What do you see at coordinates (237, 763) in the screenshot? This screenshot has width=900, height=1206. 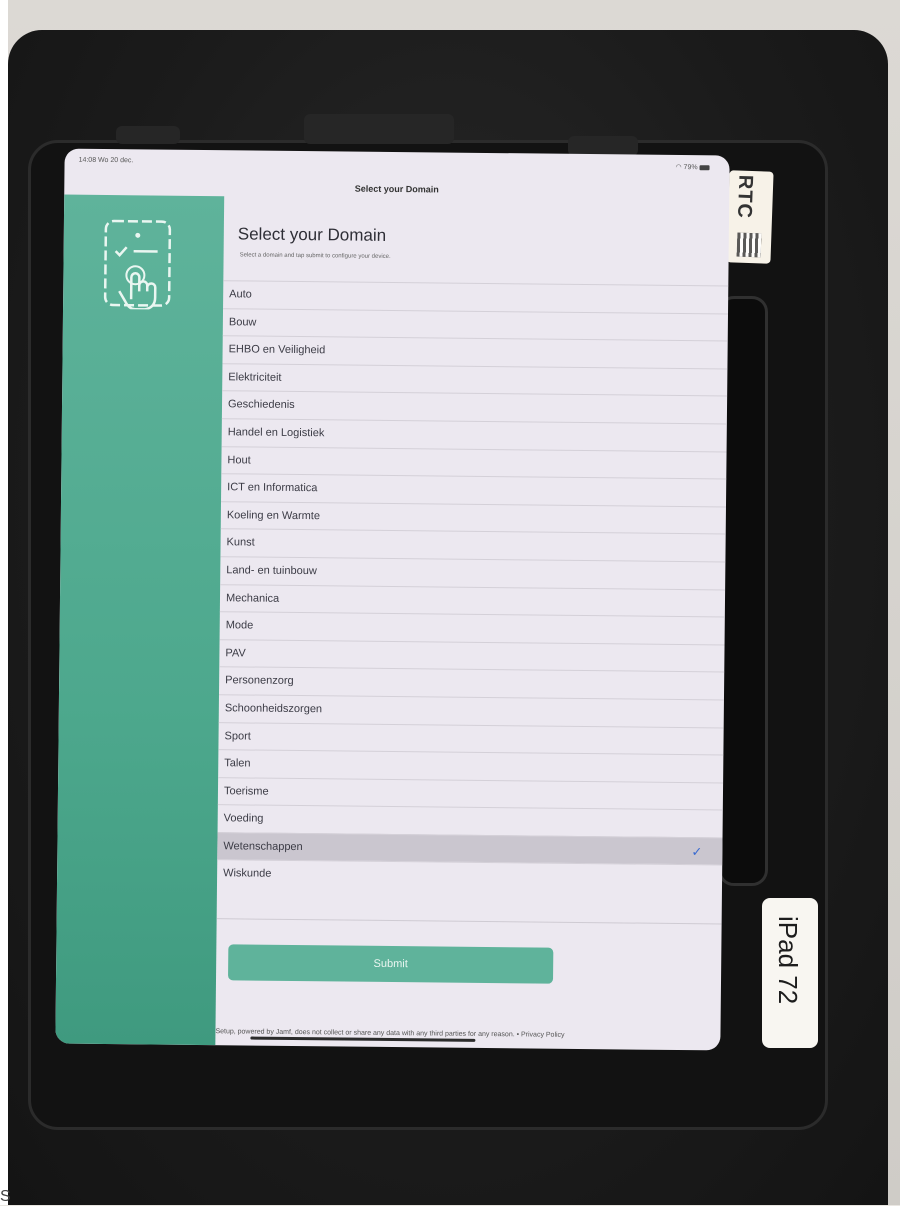 I see `domain-label: Talen` at bounding box center [237, 763].